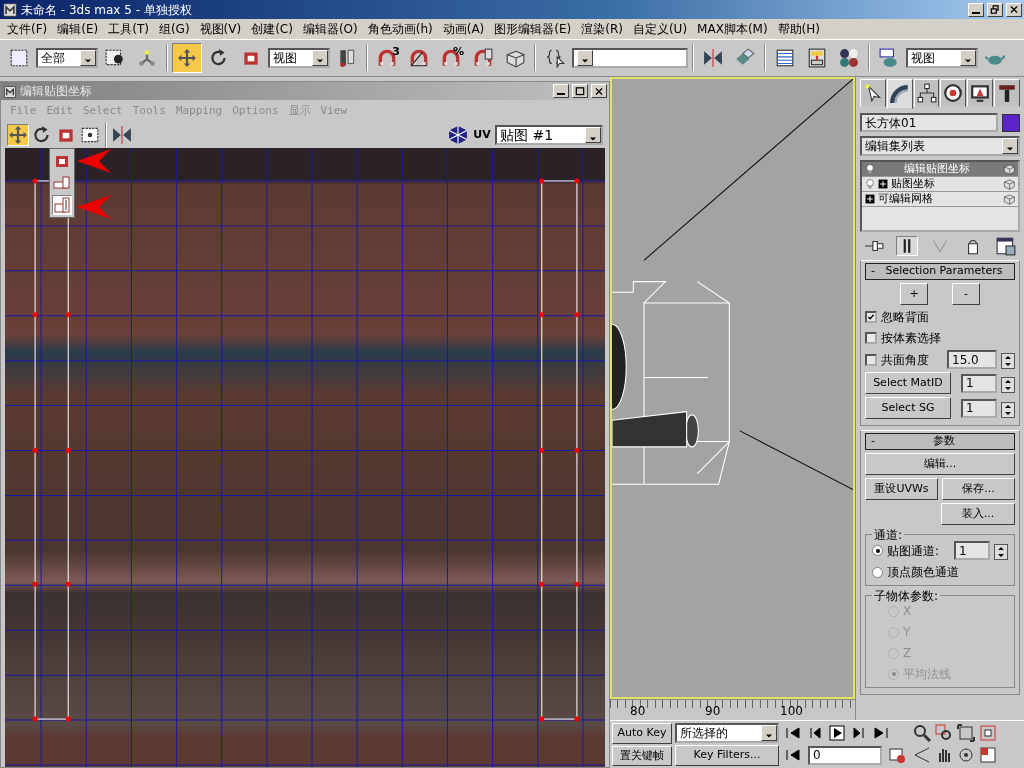  Describe the element at coordinates (482, 135) in the screenshot. I see `uv-button: UV` at that location.